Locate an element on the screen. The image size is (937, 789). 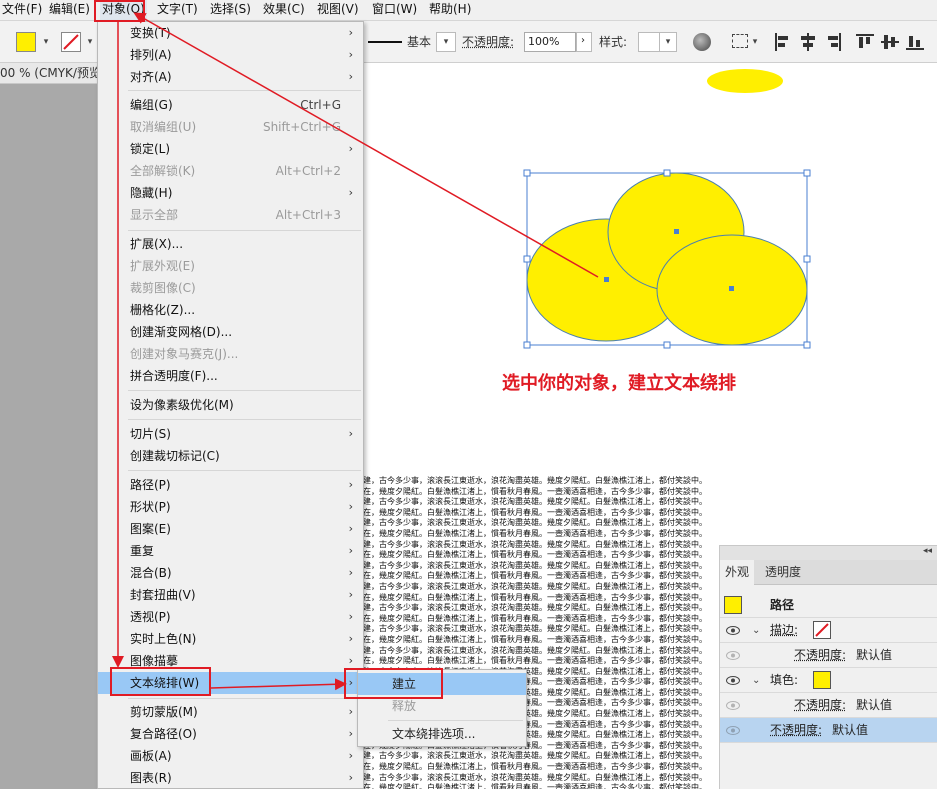
menu-item-17: 切片(S) › is located at coordinates (230, 434).